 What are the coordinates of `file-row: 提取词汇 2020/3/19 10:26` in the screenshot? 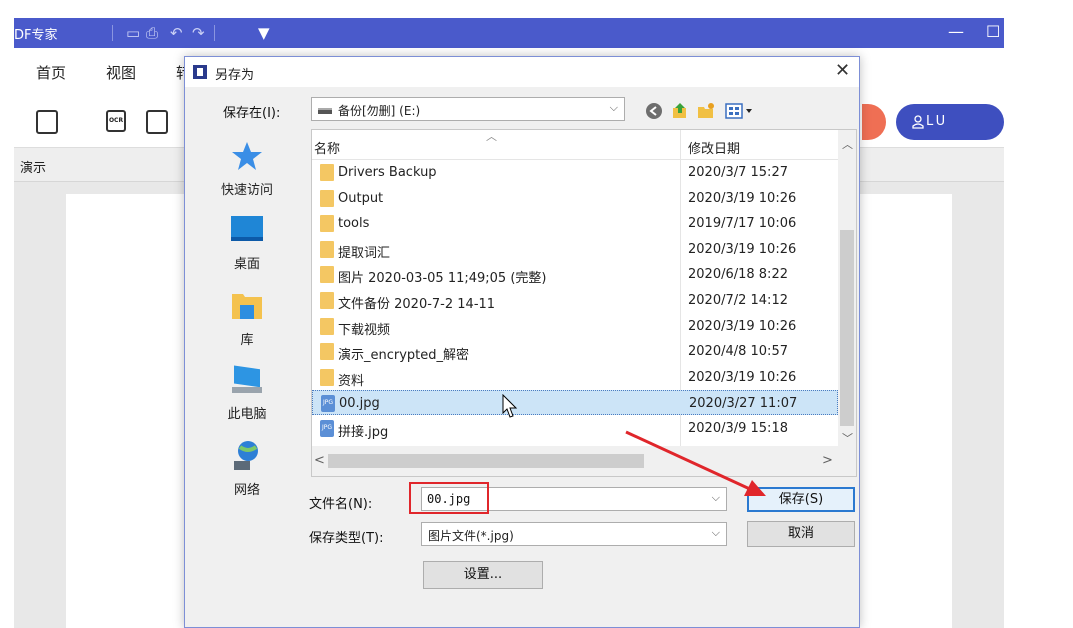 It's located at (575, 249).